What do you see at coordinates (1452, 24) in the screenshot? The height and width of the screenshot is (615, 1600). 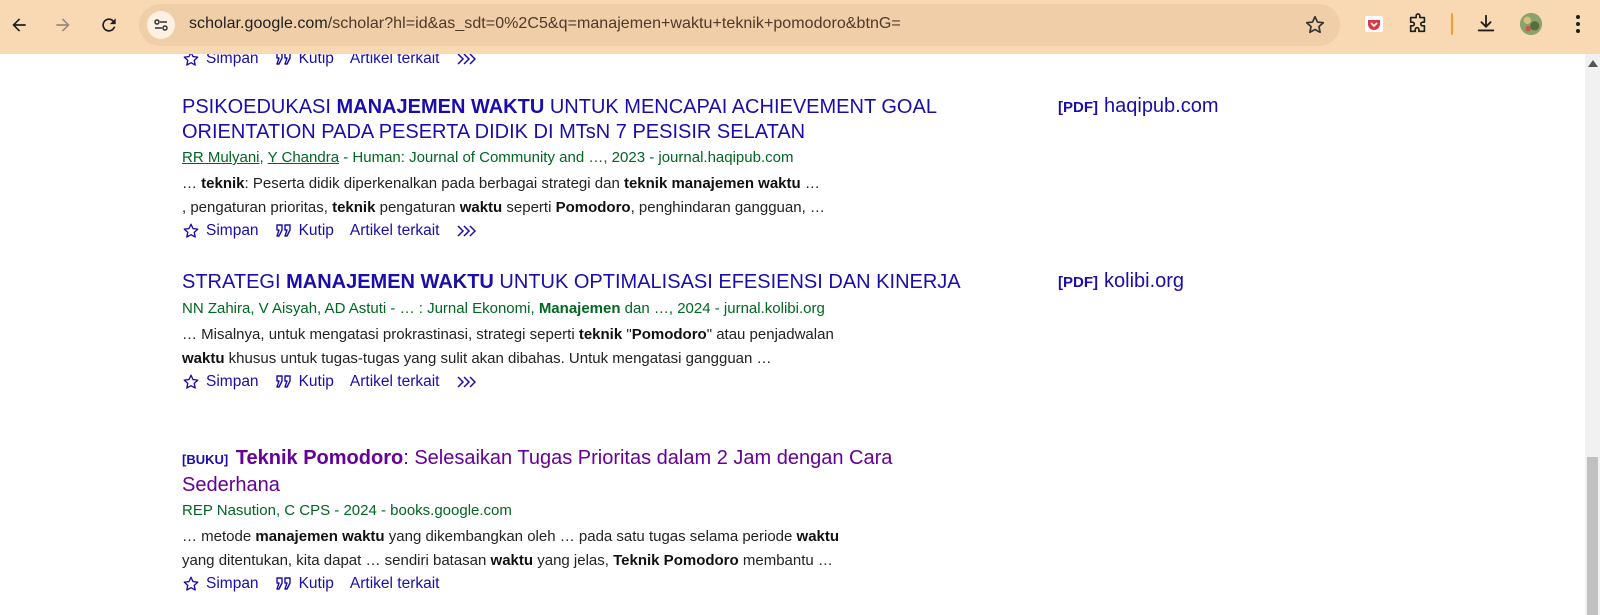 I see `toolbar-separator` at bounding box center [1452, 24].